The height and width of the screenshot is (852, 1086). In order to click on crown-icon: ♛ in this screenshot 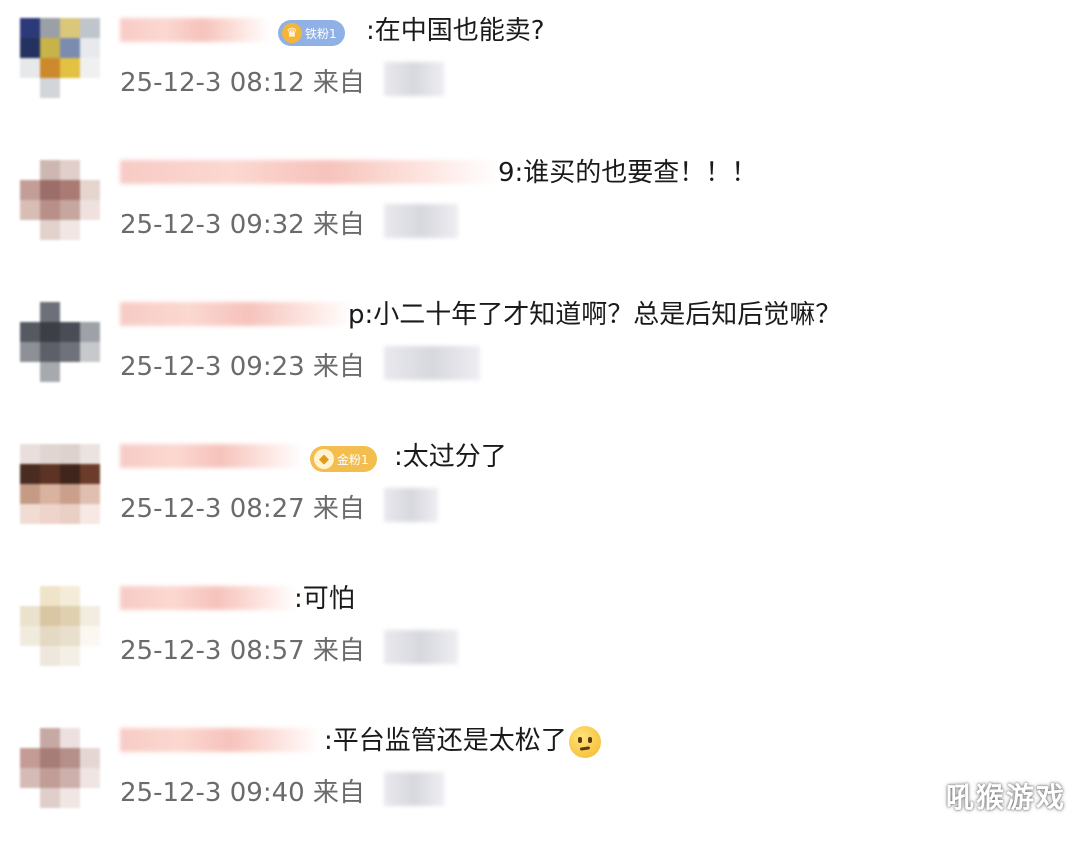, I will do `click(292, 33)`.